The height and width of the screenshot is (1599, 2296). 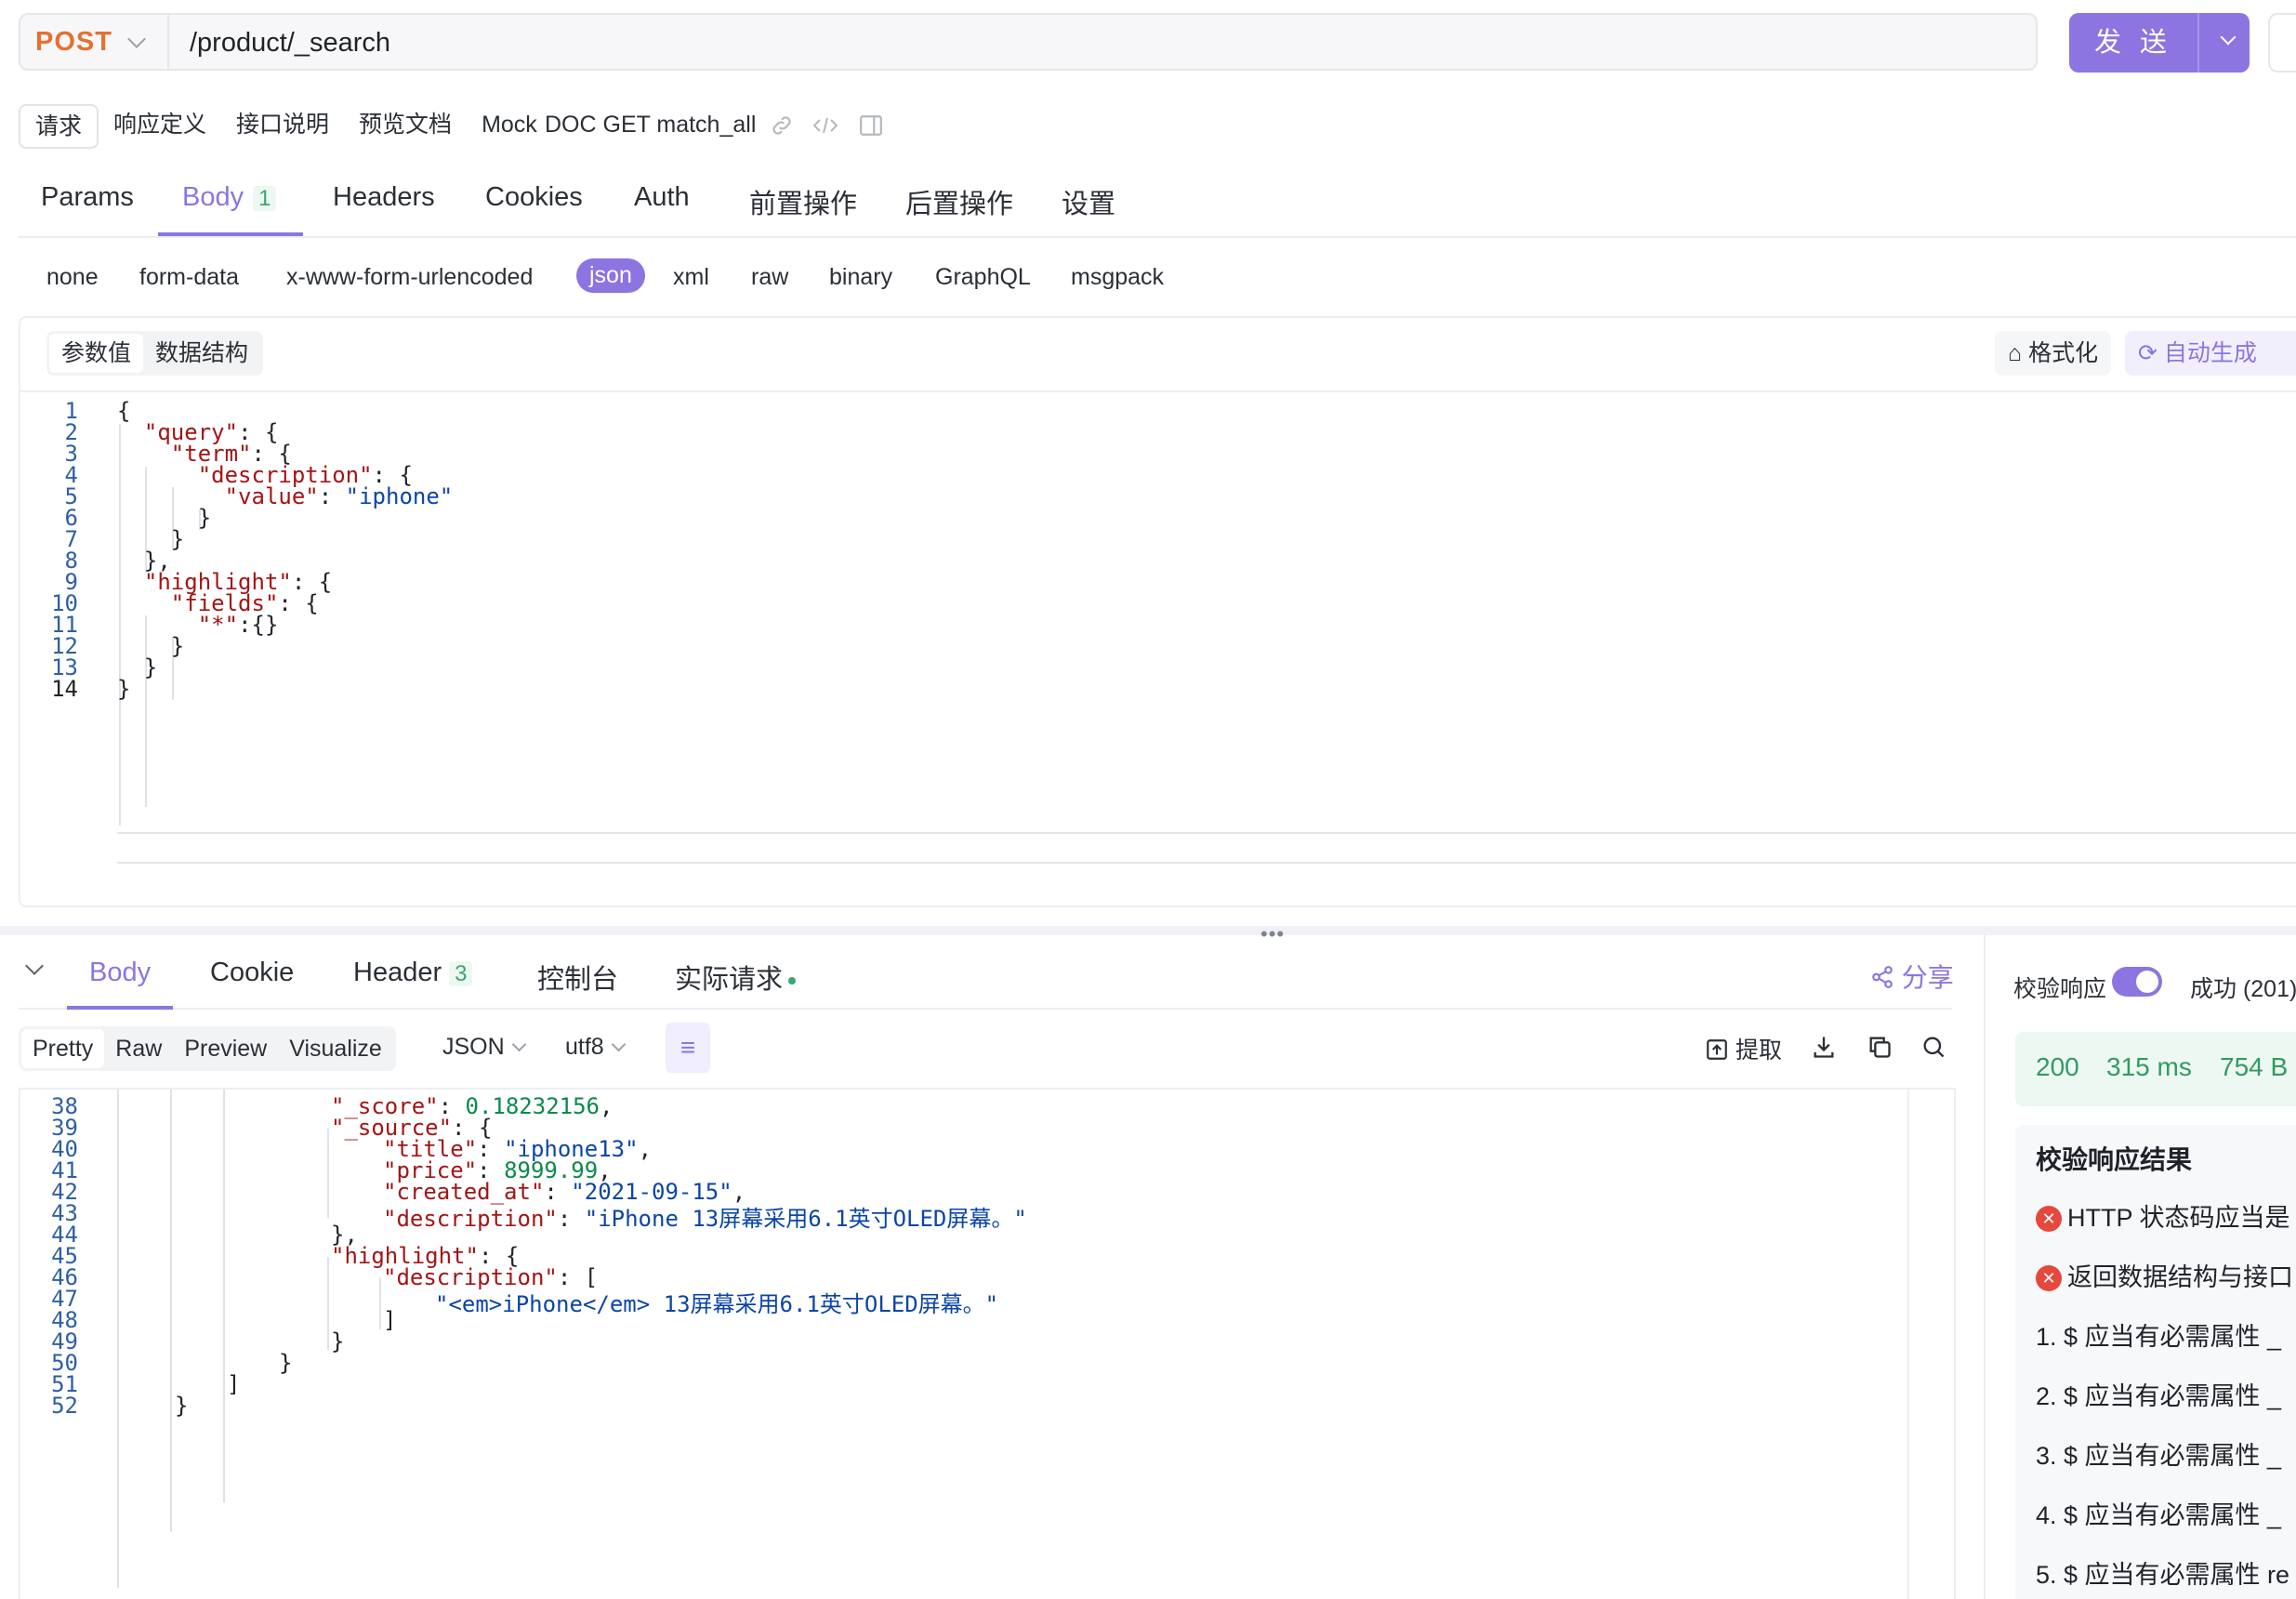 What do you see at coordinates (189, 278) in the screenshot?
I see `body-type-form-data: form-data` at bounding box center [189, 278].